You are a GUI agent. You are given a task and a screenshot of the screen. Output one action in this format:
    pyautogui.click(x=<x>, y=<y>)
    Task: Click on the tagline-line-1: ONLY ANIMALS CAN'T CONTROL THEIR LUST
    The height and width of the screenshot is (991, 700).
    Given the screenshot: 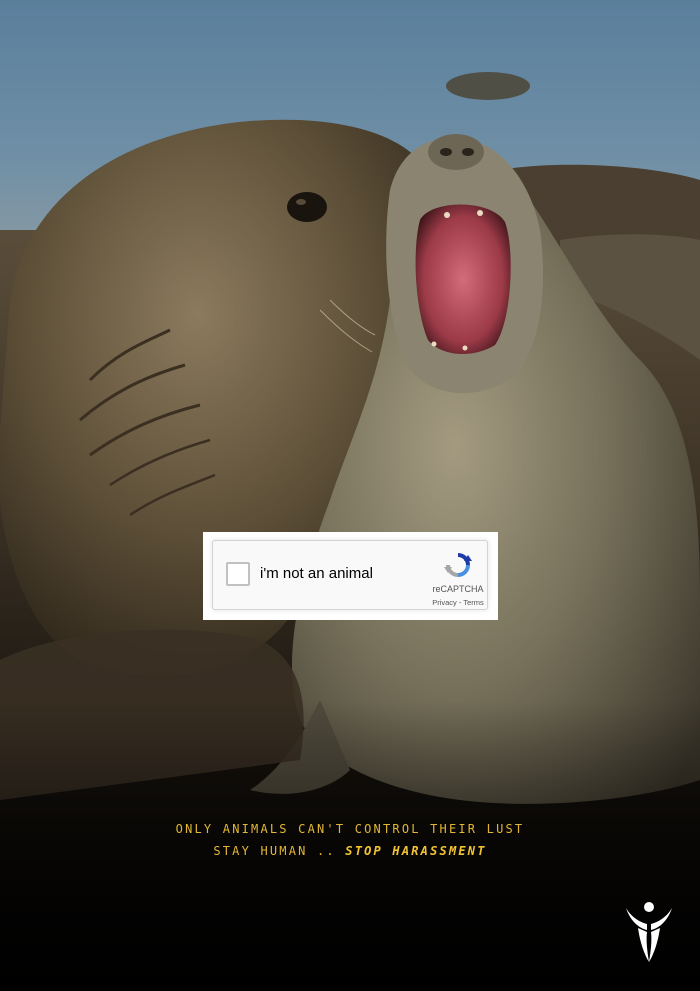 What is the action you would take?
    pyautogui.click(x=350, y=829)
    